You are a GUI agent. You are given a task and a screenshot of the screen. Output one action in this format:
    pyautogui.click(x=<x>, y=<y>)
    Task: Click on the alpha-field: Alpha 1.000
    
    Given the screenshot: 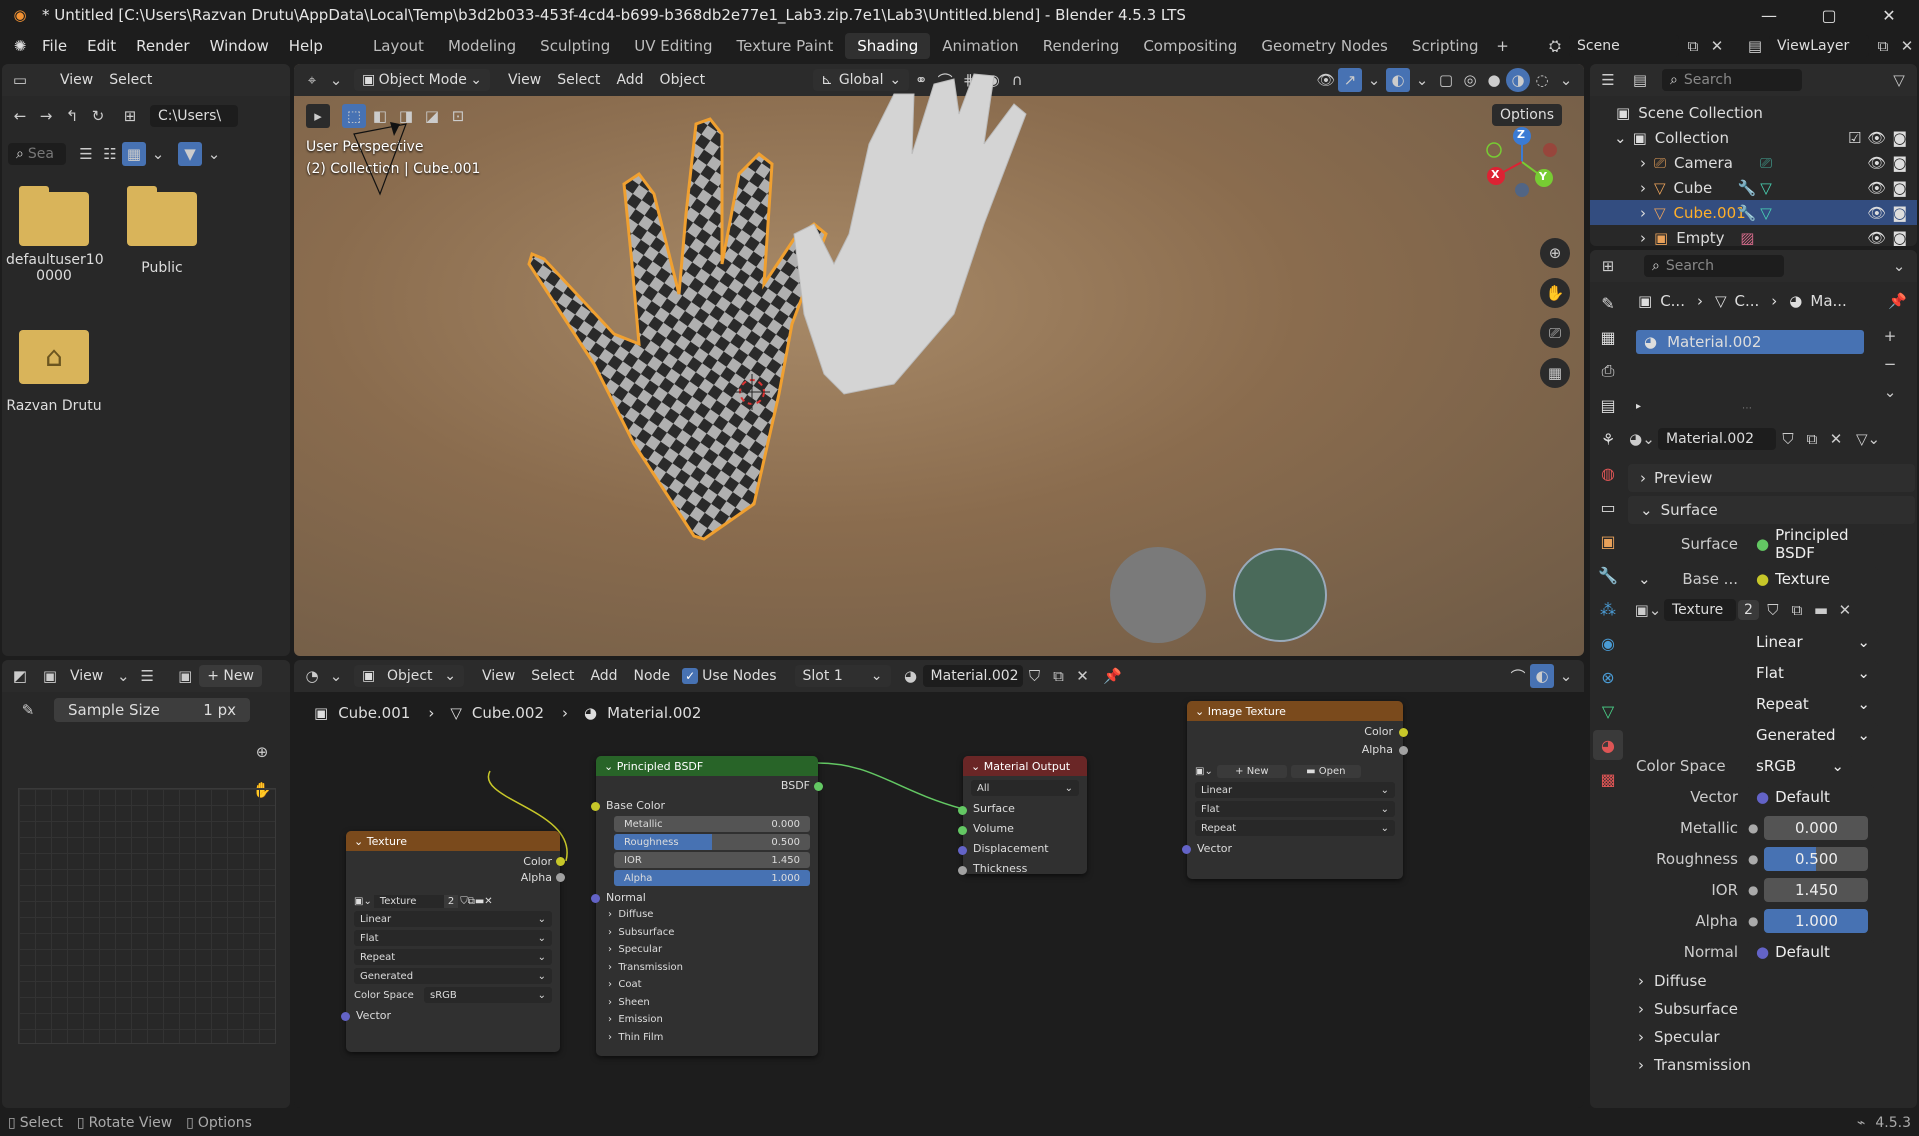 What is the action you would take?
    pyautogui.click(x=712, y=878)
    